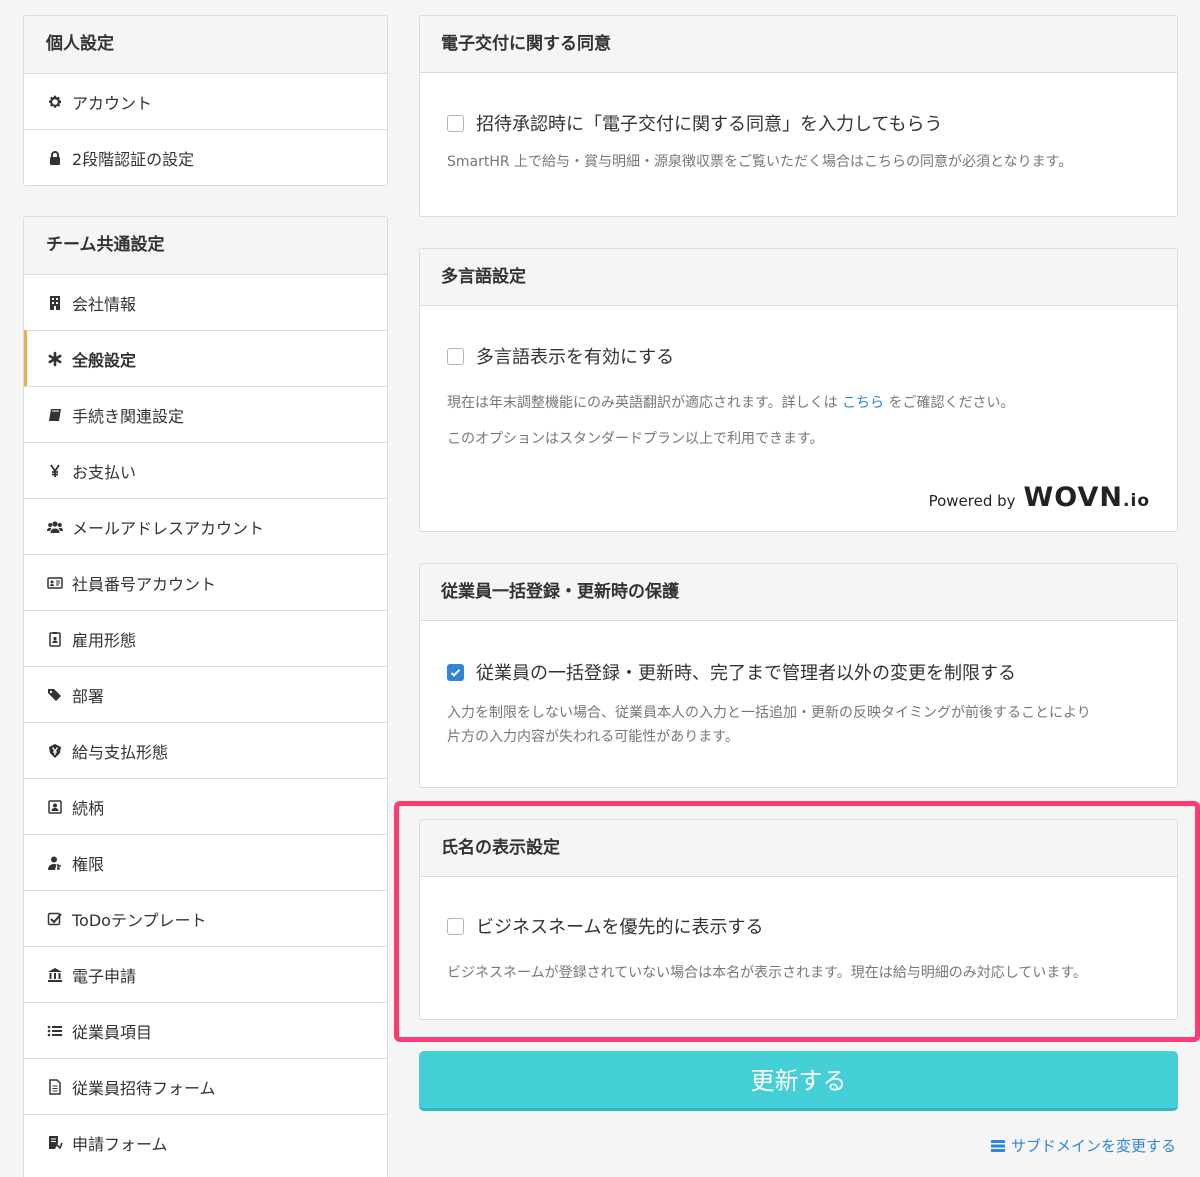 This screenshot has height=1177, width=1200. Describe the element at coordinates (55, 695) in the screenshot. I see `tags-icon` at that location.